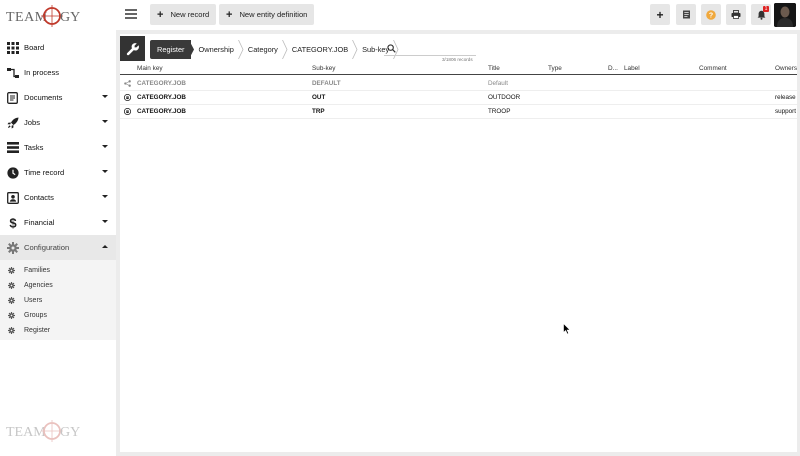  What do you see at coordinates (12, 97) in the screenshot?
I see `document-icon` at bounding box center [12, 97].